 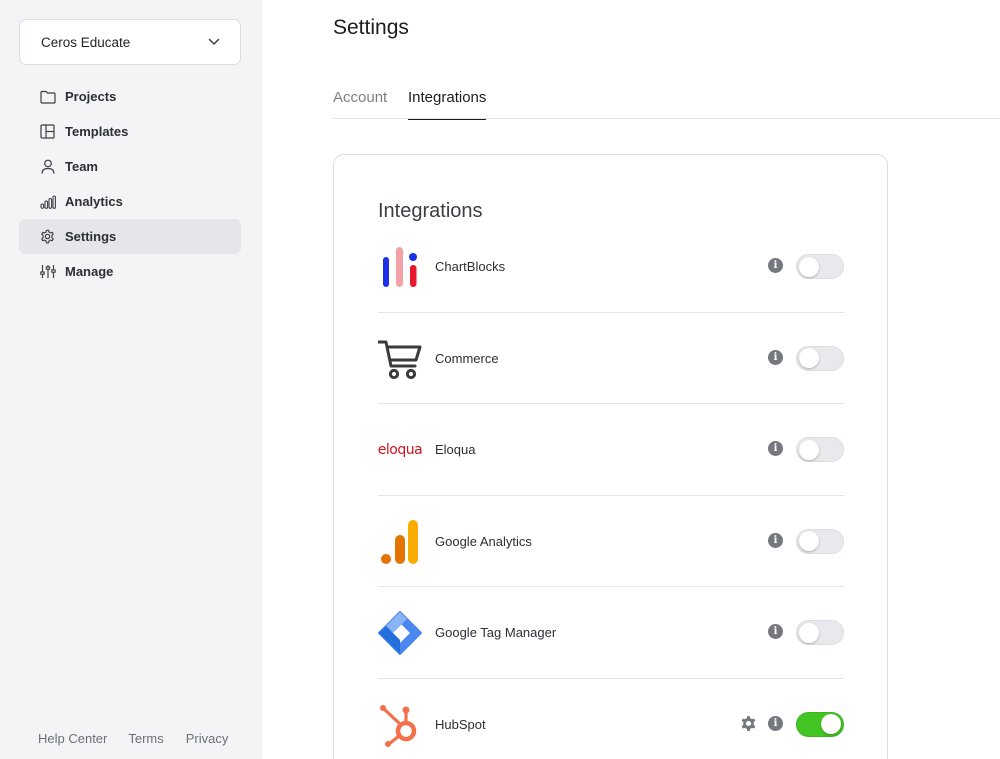 What do you see at coordinates (820, 724) in the screenshot?
I see `hubspot-toggle` at bounding box center [820, 724].